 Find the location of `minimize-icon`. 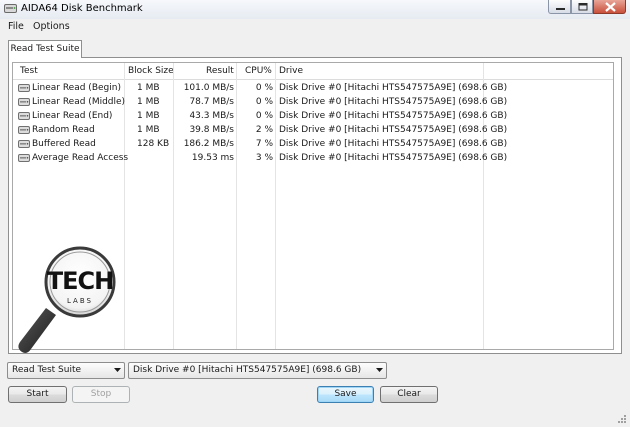

minimize-icon is located at coordinates (560, 9).